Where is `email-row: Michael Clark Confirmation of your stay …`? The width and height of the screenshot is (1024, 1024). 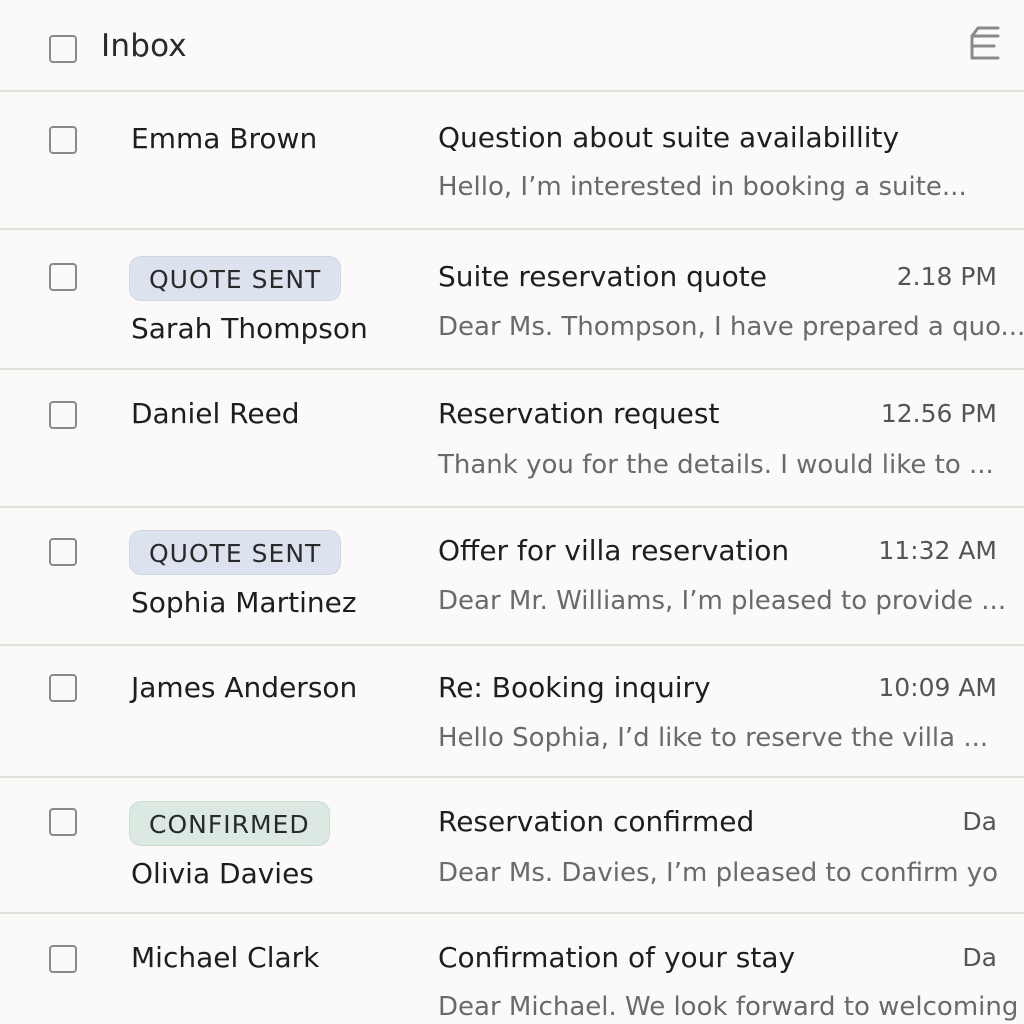 email-row: Michael Clark Confirmation of your stay … is located at coordinates (512, 969).